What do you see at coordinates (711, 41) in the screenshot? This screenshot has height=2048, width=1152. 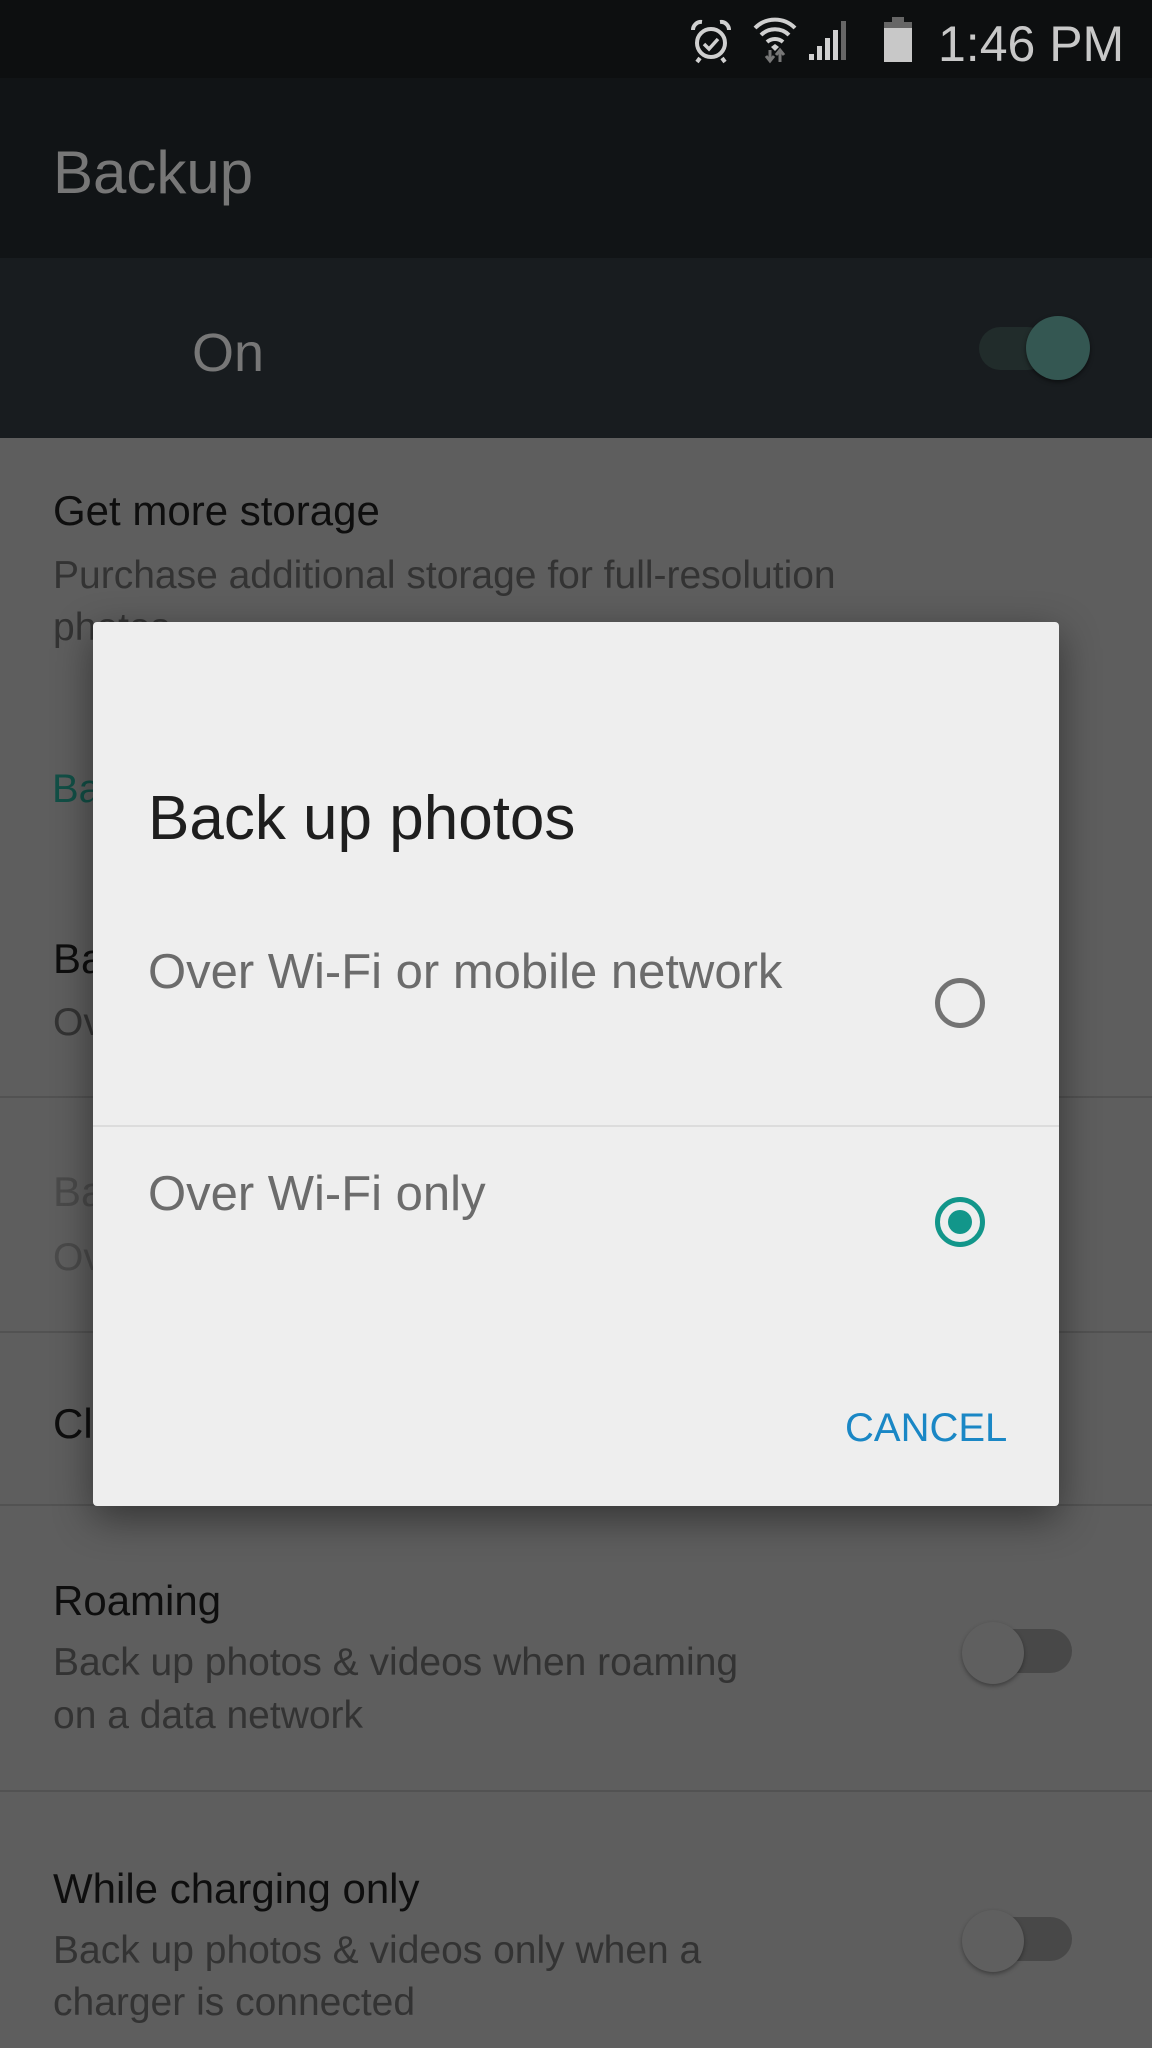 I see `alarm-icon` at bounding box center [711, 41].